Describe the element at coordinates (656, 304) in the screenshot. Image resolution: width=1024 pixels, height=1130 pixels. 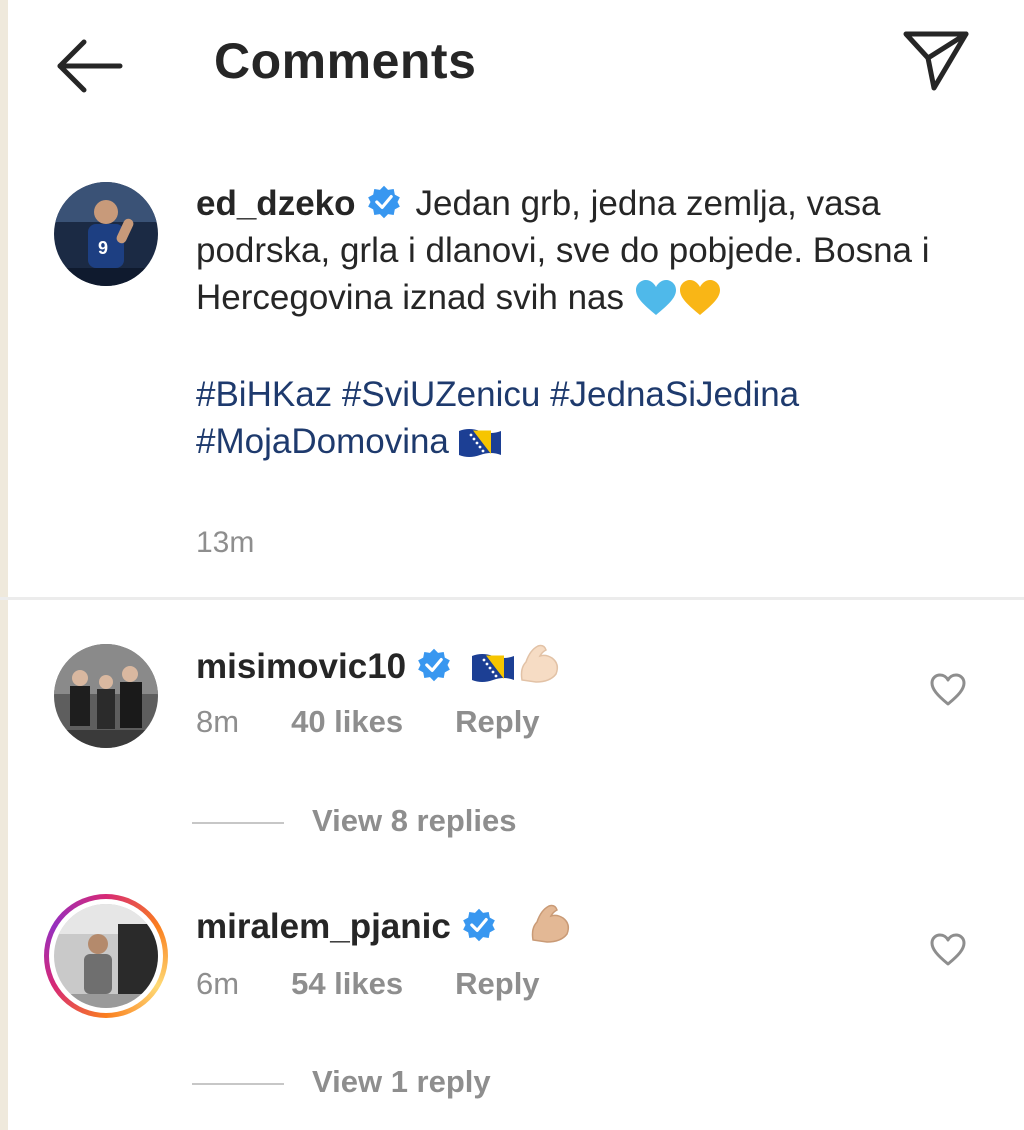
I see `blue-heart-emoji` at that location.